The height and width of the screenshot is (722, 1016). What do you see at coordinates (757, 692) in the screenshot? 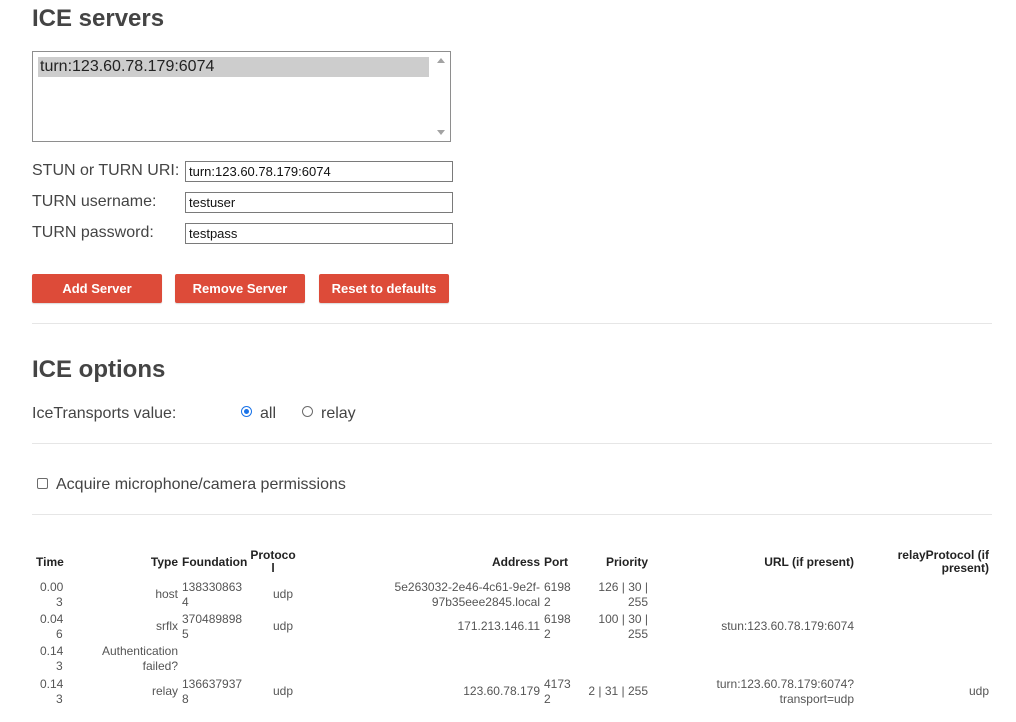
I see `cell-url: turn:123.60.78.179:6074? transport=udp` at bounding box center [757, 692].